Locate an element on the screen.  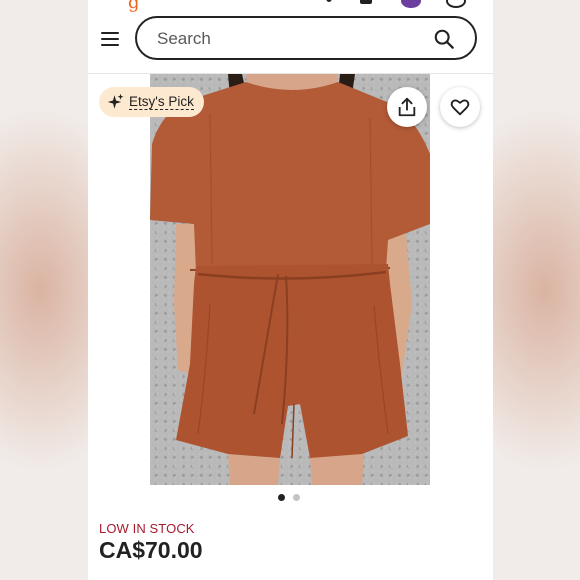
bell-icon is located at coordinates (366, 2).